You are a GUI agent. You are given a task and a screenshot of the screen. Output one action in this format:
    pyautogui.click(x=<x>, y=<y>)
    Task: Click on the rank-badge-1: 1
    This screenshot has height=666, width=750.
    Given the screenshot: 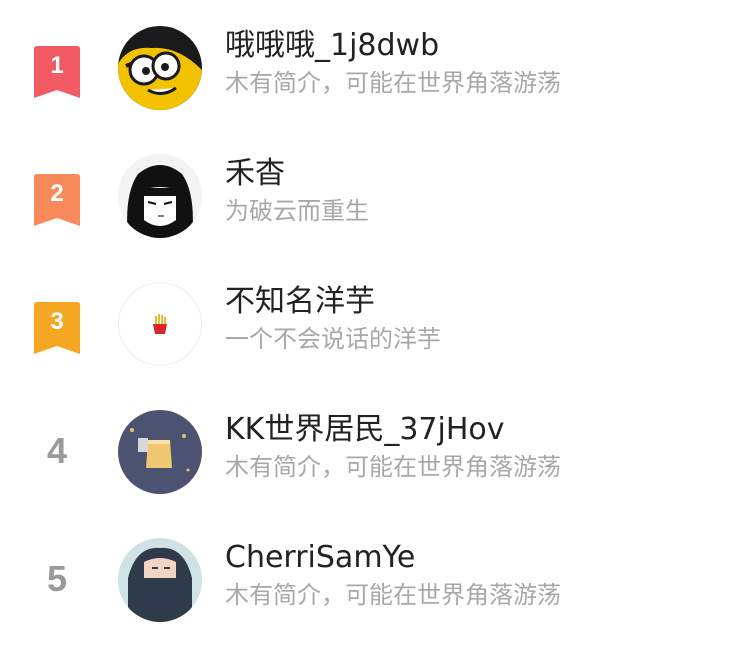 What is the action you would take?
    pyautogui.click(x=57, y=72)
    